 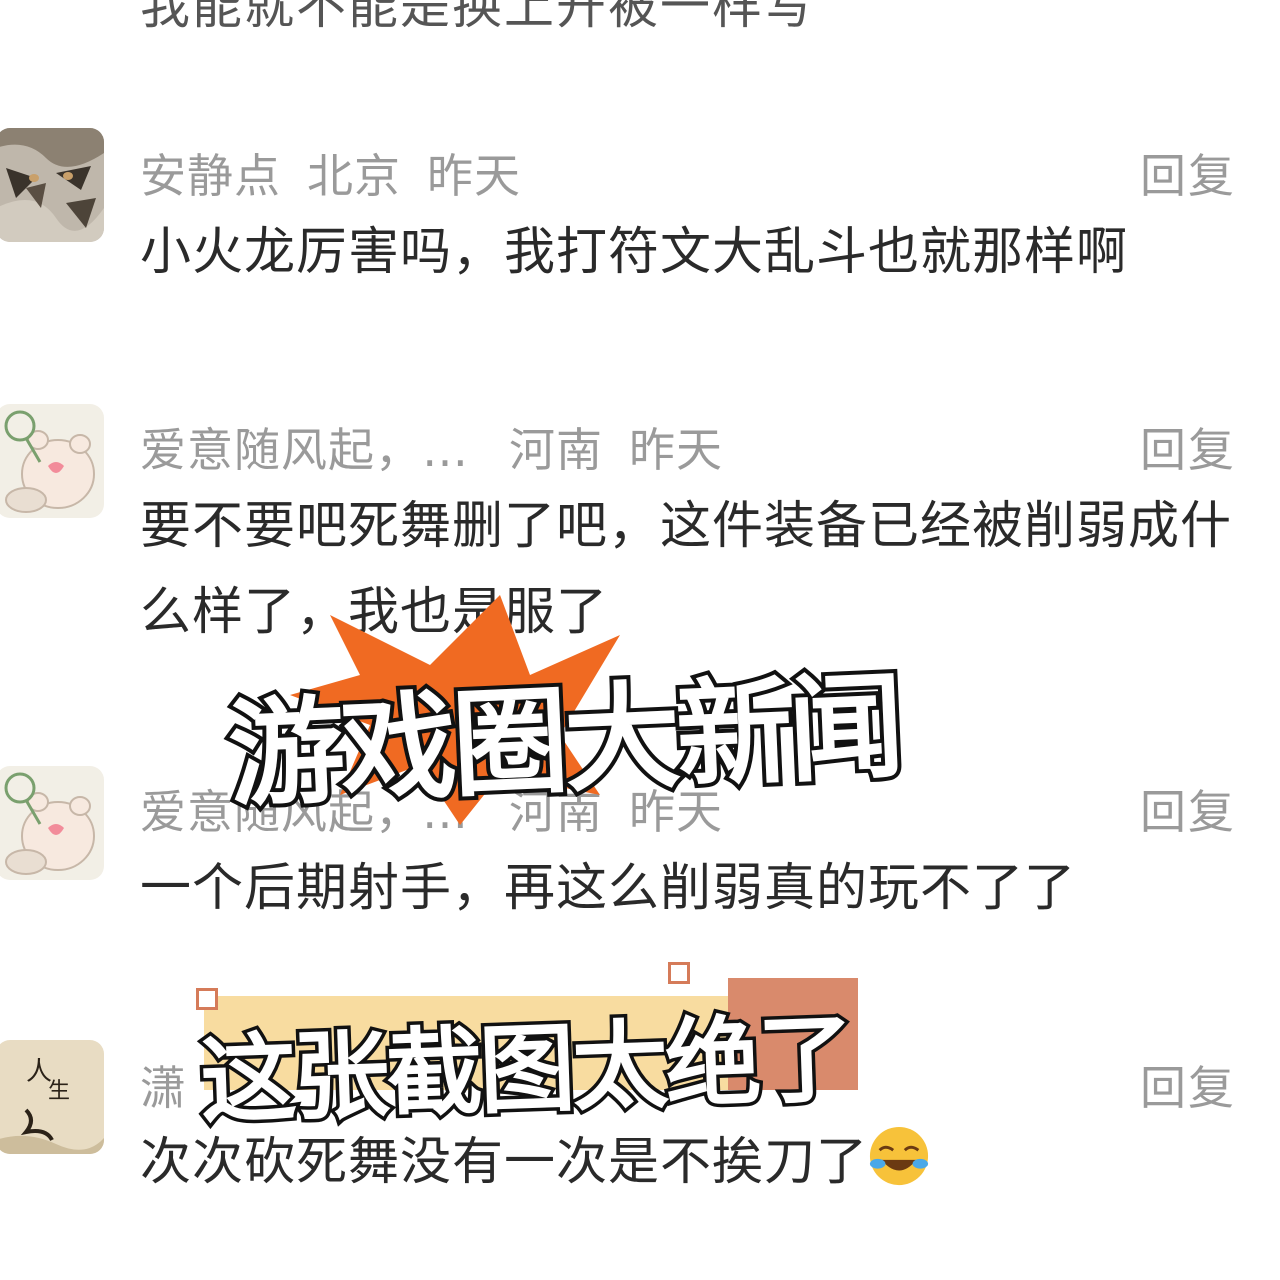 I want to click on screenshot-sticker: 这张截图太绝了, so click(x=524, y=1050).